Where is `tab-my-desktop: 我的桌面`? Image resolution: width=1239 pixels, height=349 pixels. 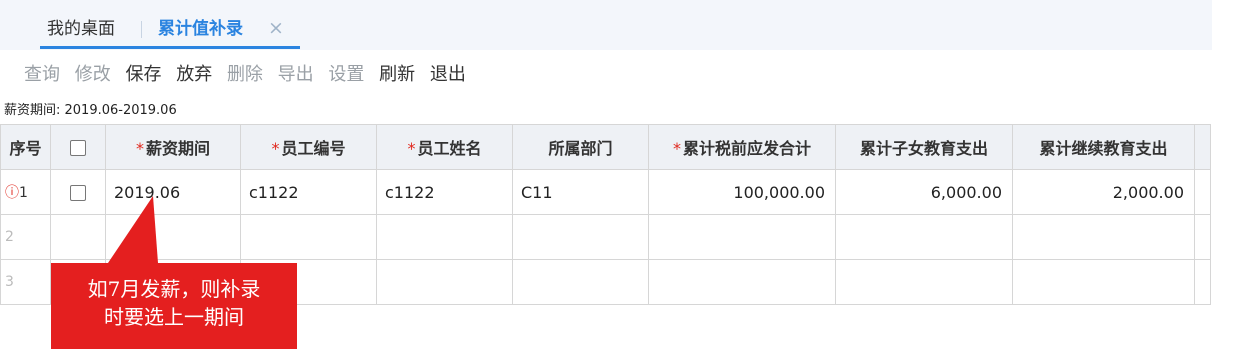 tab-my-desktop: 我的桌面 is located at coordinates (81, 29).